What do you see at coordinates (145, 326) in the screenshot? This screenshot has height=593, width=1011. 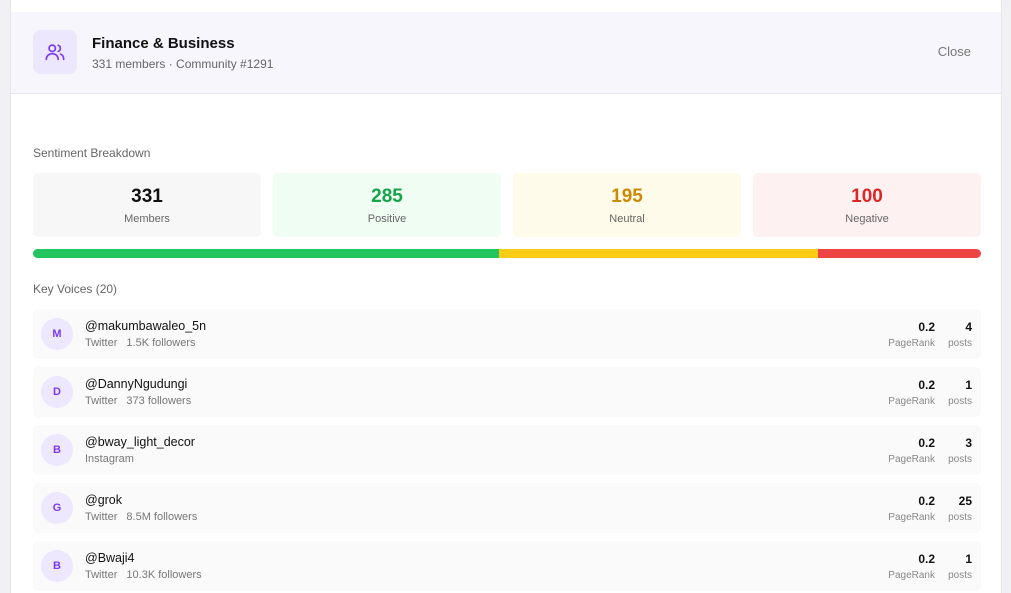 I see `voice-handle: @makumbawaleo_5n` at bounding box center [145, 326].